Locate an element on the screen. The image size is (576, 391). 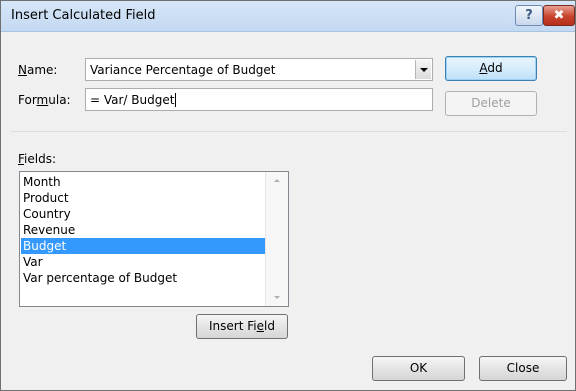
name-combobox: Variance Percentage of Budget is located at coordinates (259, 69).